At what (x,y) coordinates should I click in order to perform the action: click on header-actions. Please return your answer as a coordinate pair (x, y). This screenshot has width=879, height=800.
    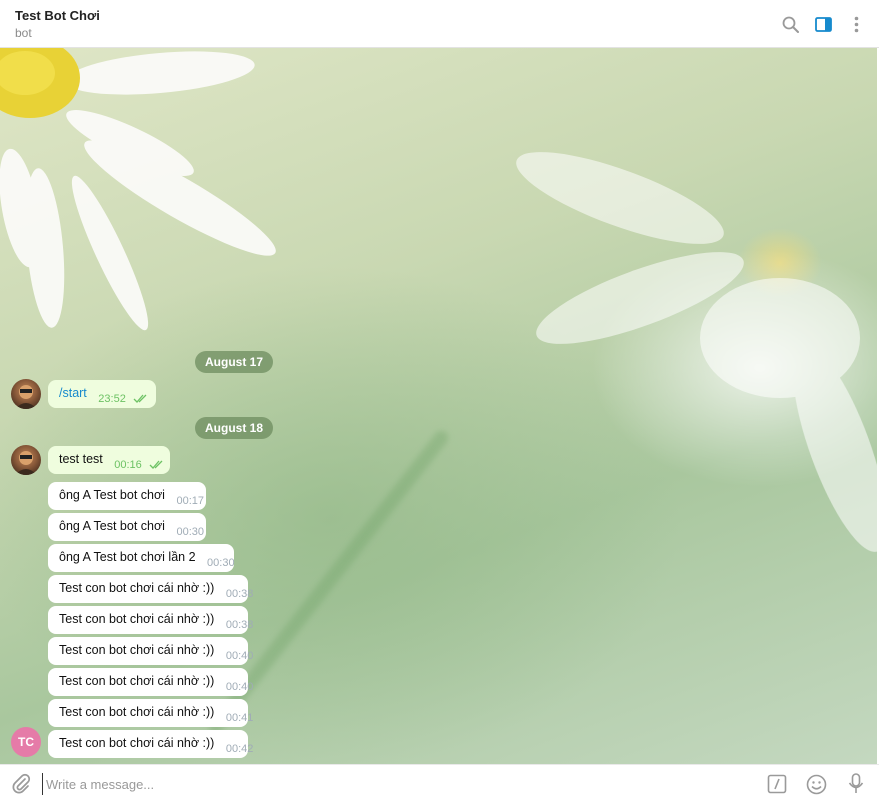
    Looking at the image, I should click on (823, 24).